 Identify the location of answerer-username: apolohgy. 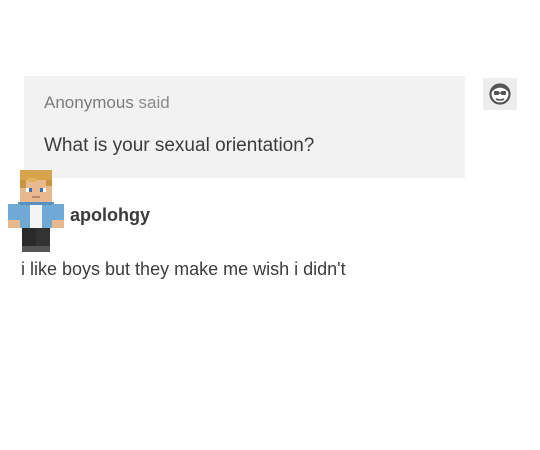
(110, 215).